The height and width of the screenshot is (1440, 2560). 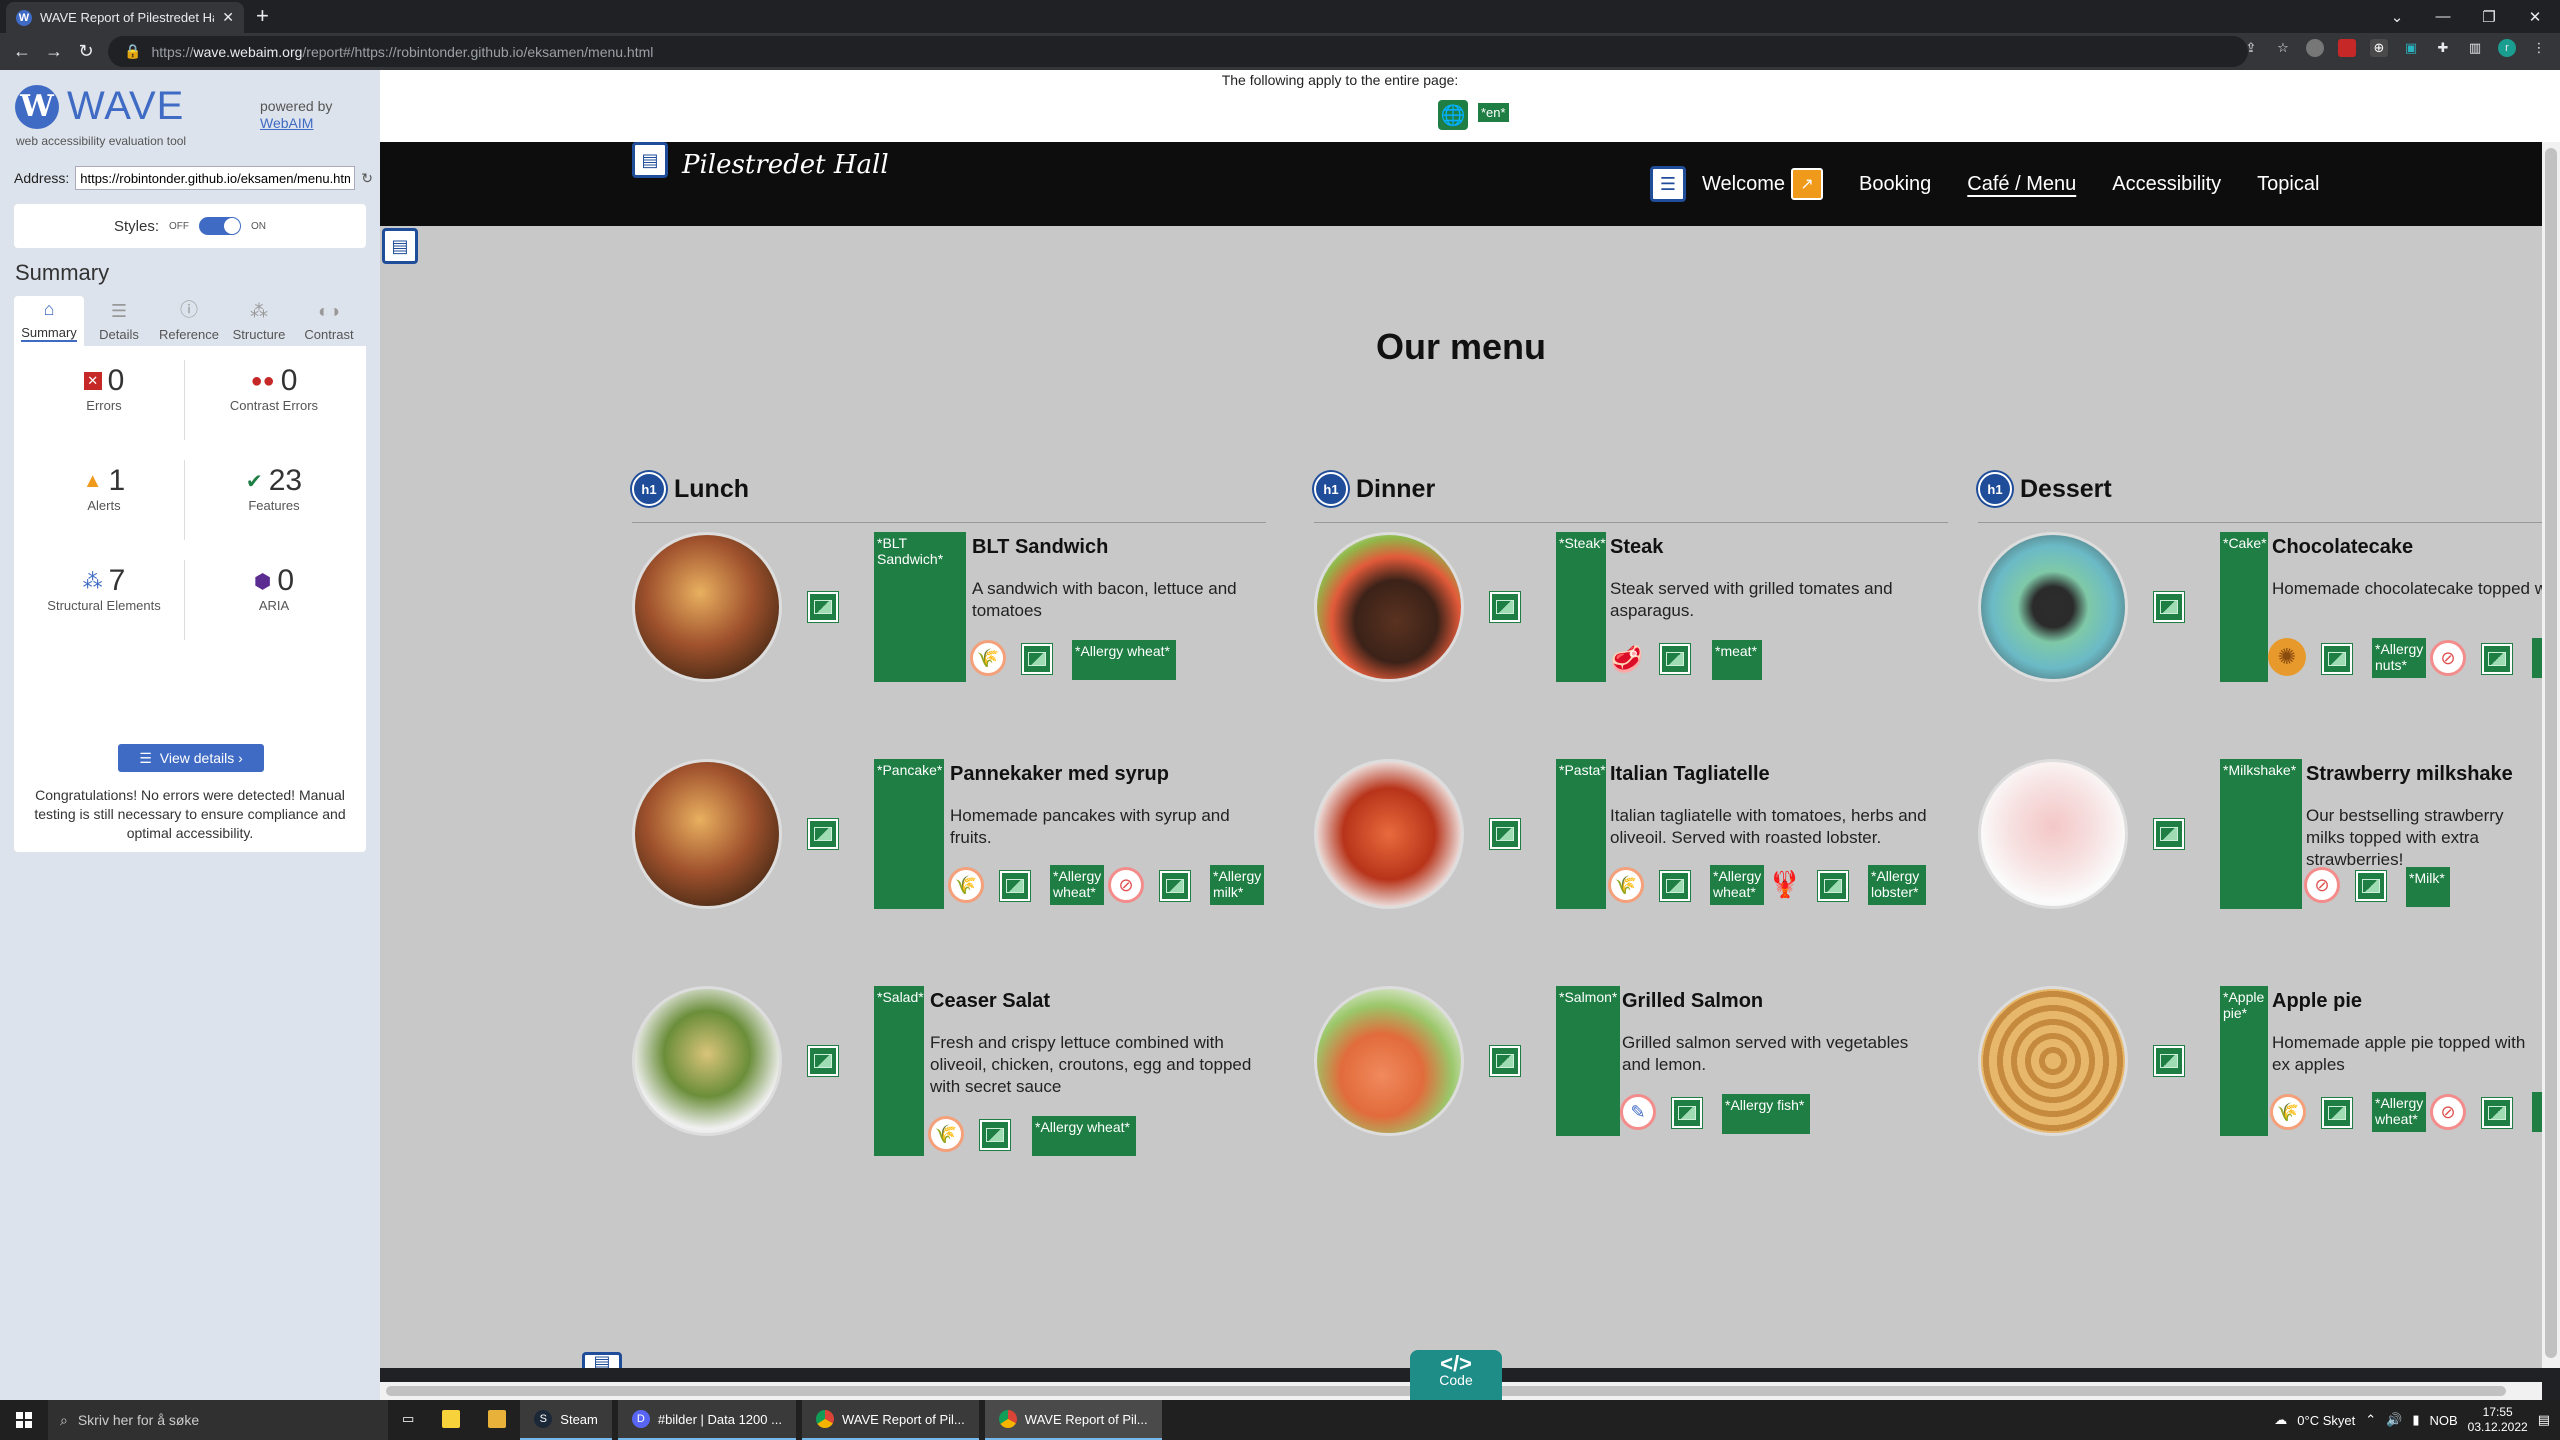 I want to click on structure-icon: ⁂, so click(x=92, y=581).